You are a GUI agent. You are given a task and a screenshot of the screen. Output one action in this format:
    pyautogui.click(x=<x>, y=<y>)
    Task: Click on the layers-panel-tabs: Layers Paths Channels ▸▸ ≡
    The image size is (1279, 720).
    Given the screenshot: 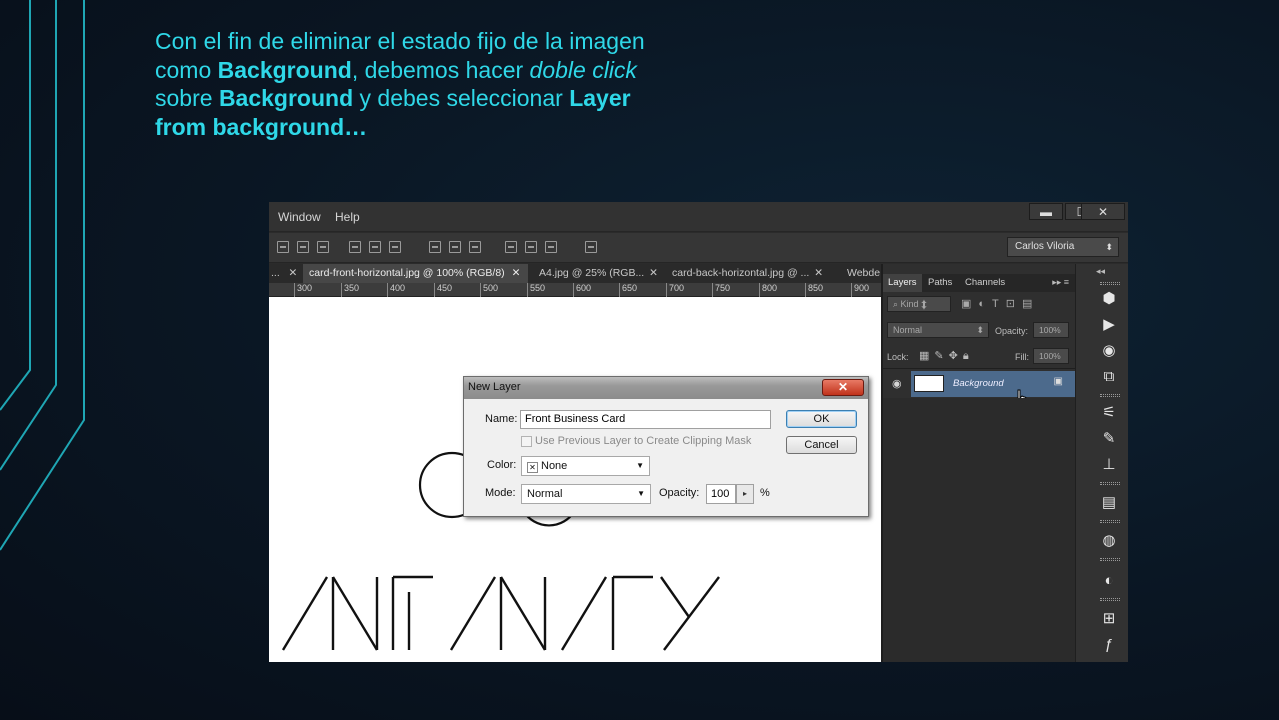 What is the action you would take?
    pyautogui.click(x=979, y=283)
    